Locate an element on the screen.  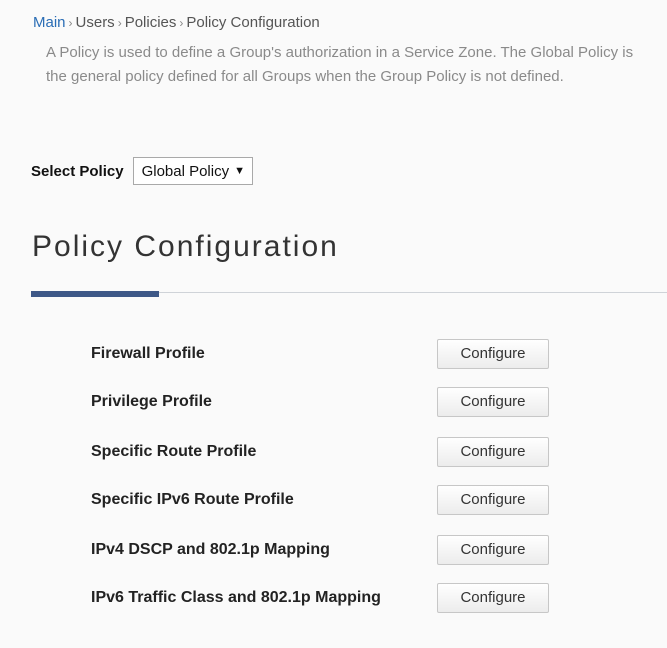
policy-select-dropdown: Global Policy ▼ is located at coordinates (192, 171).